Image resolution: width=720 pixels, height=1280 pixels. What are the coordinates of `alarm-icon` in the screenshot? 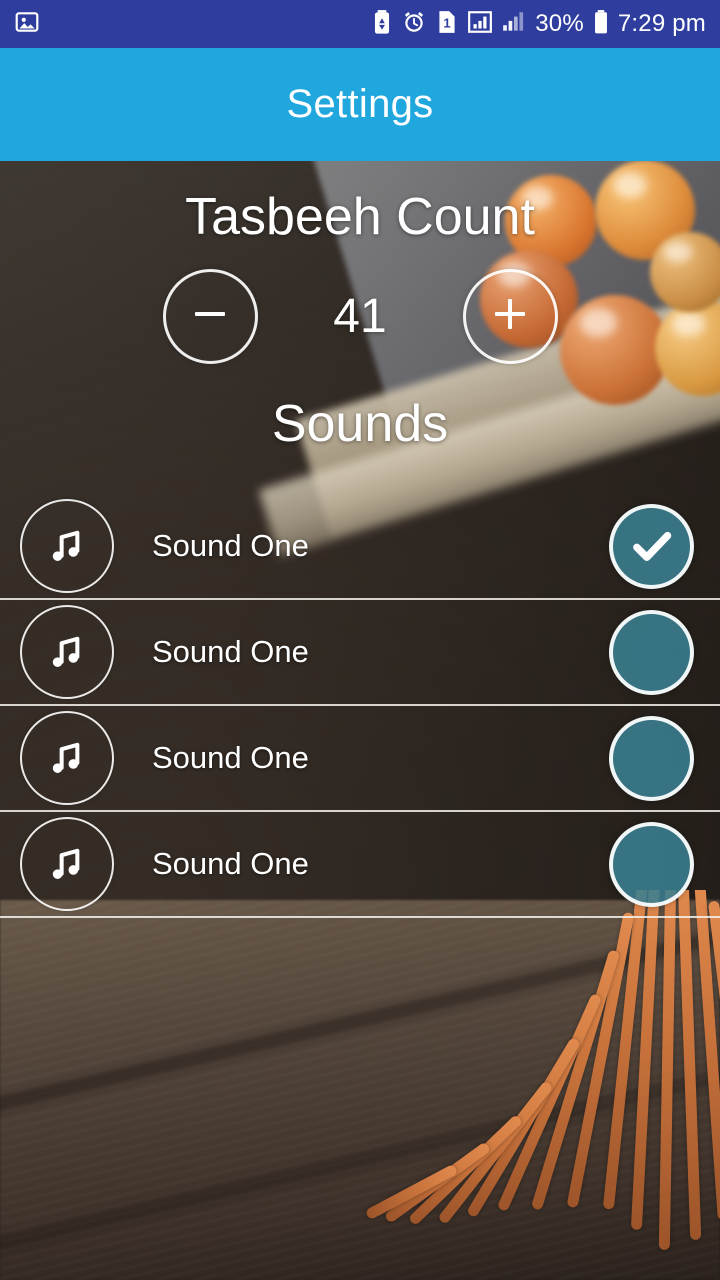 It's located at (414, 24).